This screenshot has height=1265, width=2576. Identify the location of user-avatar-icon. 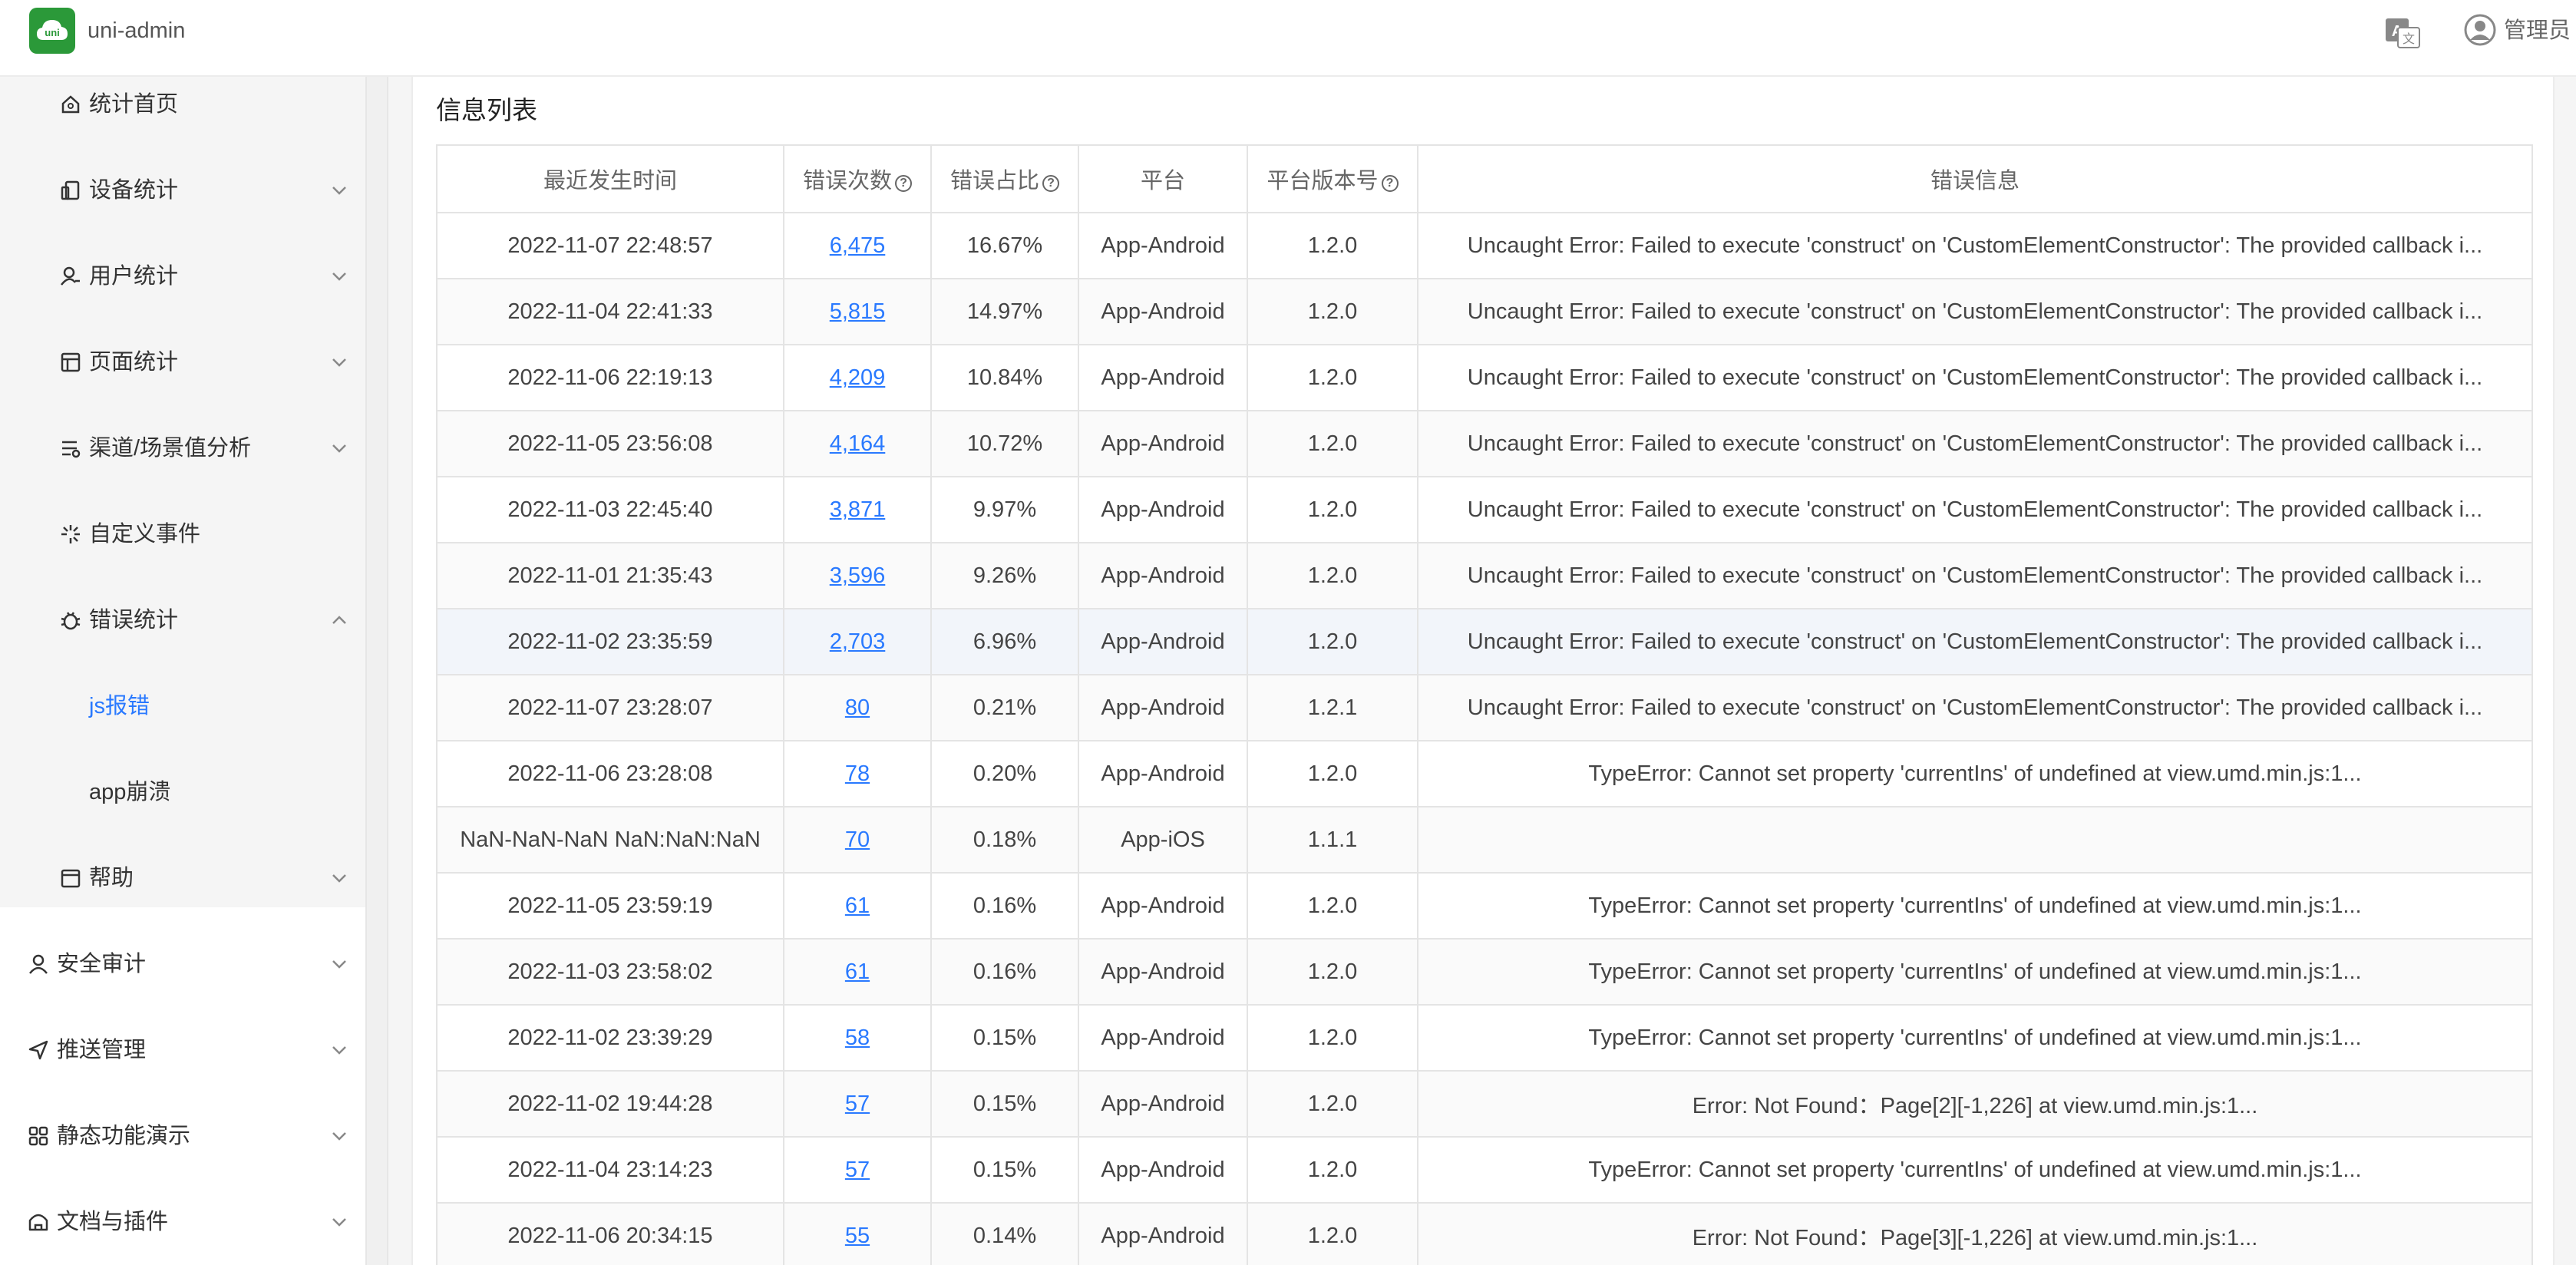
(2480, 30).